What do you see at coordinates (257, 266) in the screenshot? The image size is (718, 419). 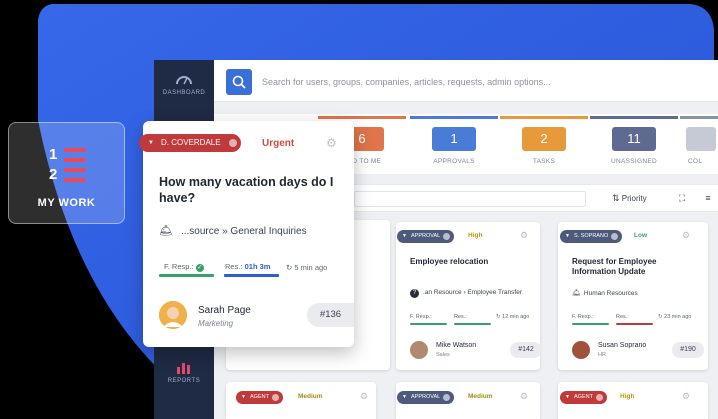 I see `resolution-time: 01h 3m` at bounding box center [257, 266].